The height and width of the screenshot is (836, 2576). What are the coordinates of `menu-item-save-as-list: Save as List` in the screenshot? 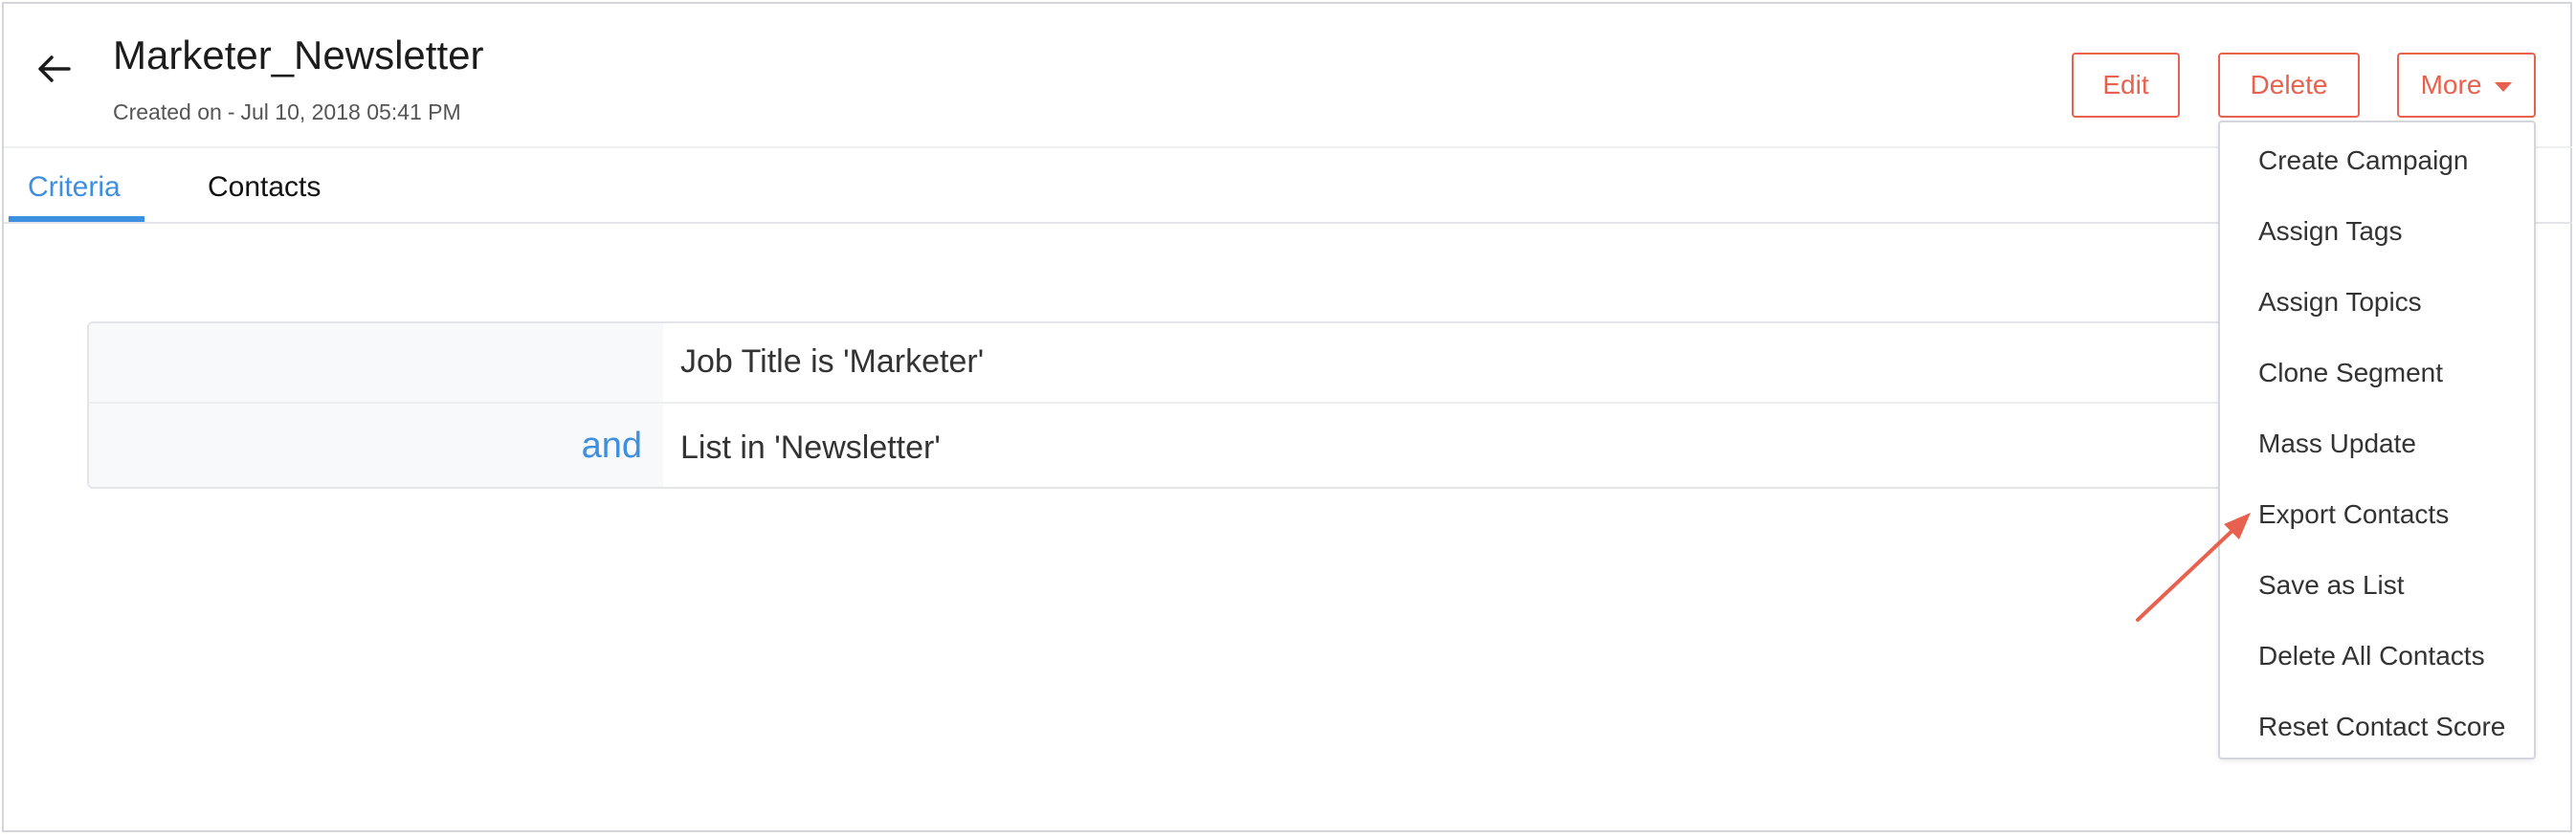 It's located at (2331, 585).